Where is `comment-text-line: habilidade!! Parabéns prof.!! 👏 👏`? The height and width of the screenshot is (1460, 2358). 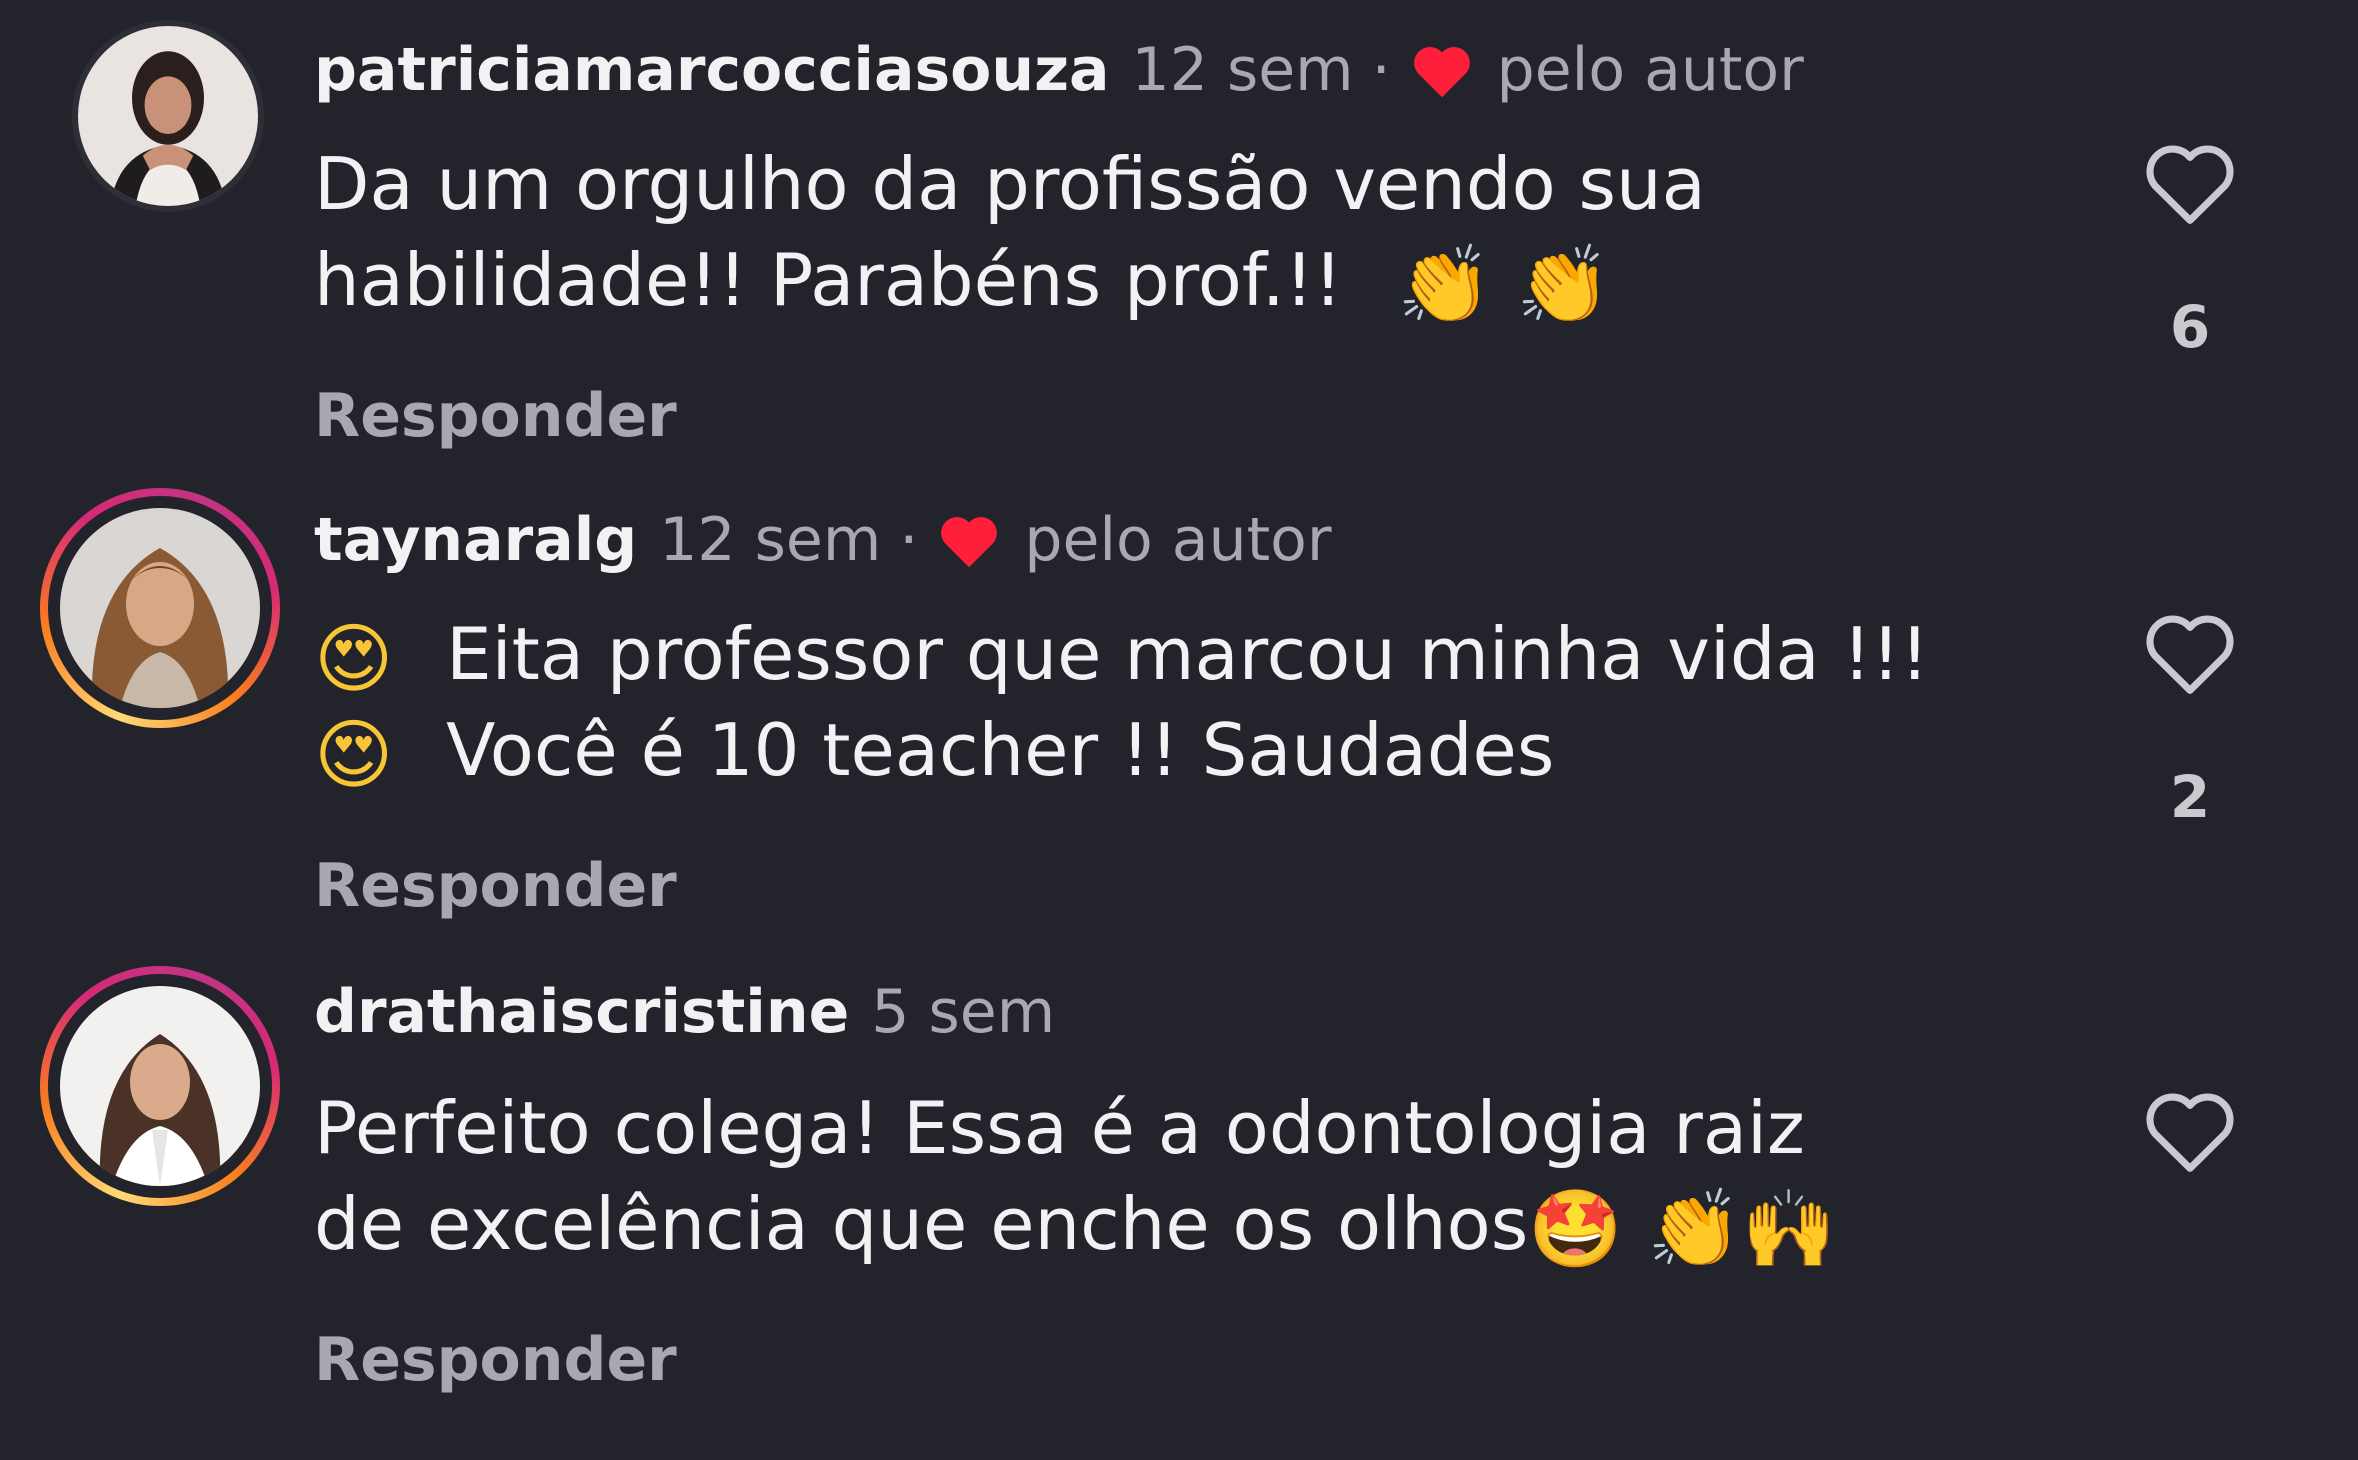
comment-text-line: habilidade!! Parabéns prof.!! 👏 👏 is located at coordinates (962, 280).